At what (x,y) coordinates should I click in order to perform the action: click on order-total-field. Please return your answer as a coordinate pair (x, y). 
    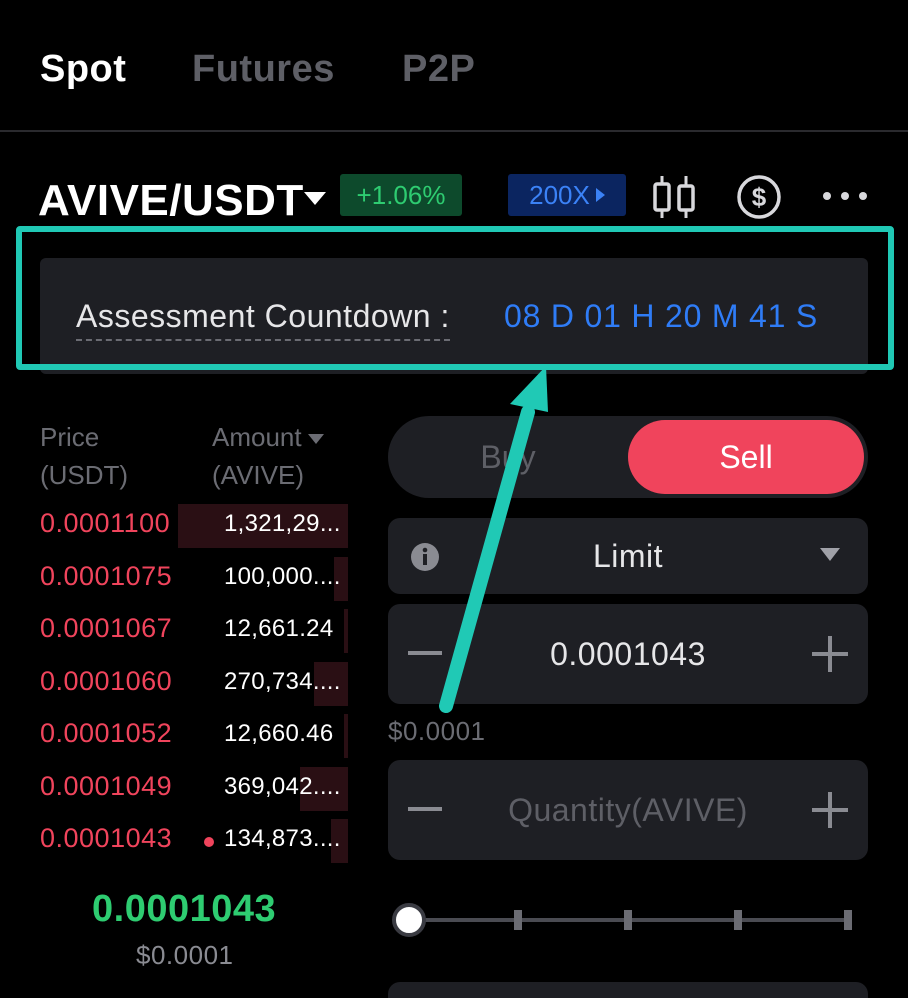
    Looking at the image, I should click on (628, 990).